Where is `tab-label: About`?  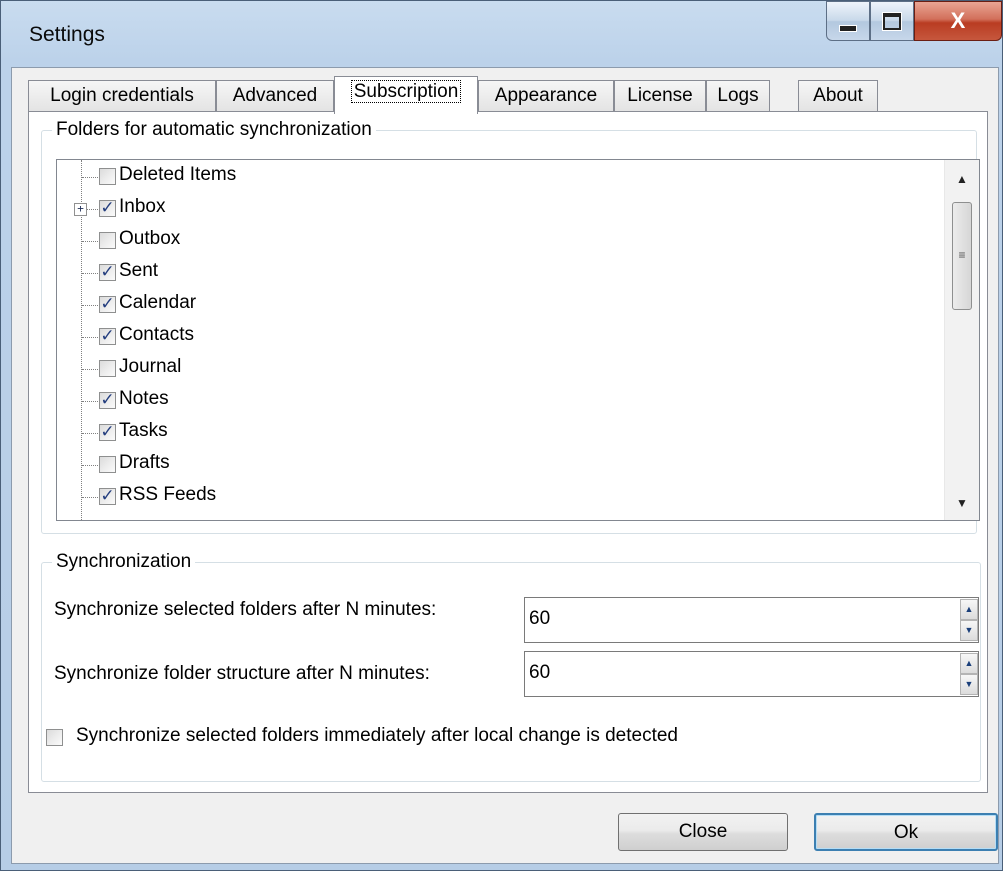
tab-label: About is located at coordinates (838, 95).